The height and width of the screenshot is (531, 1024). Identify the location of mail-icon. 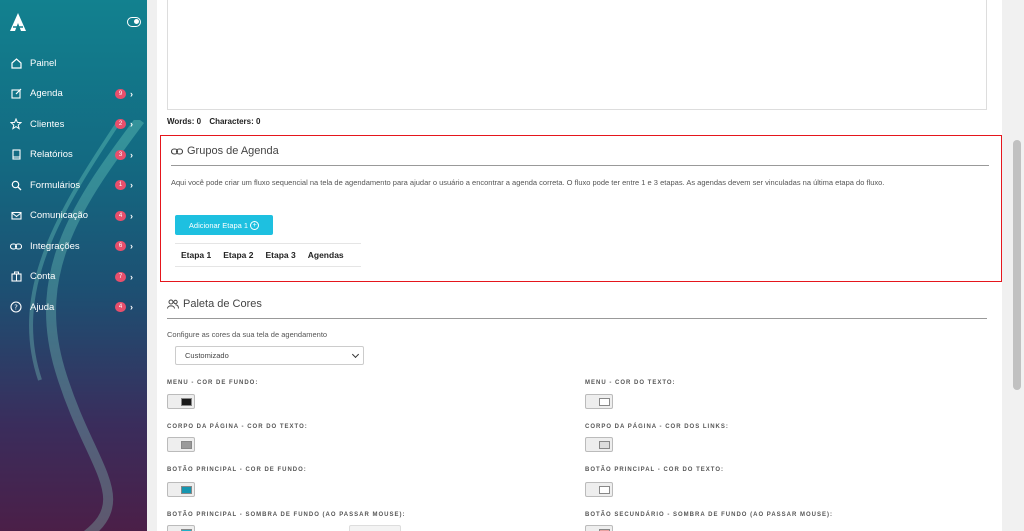
(16, 216).